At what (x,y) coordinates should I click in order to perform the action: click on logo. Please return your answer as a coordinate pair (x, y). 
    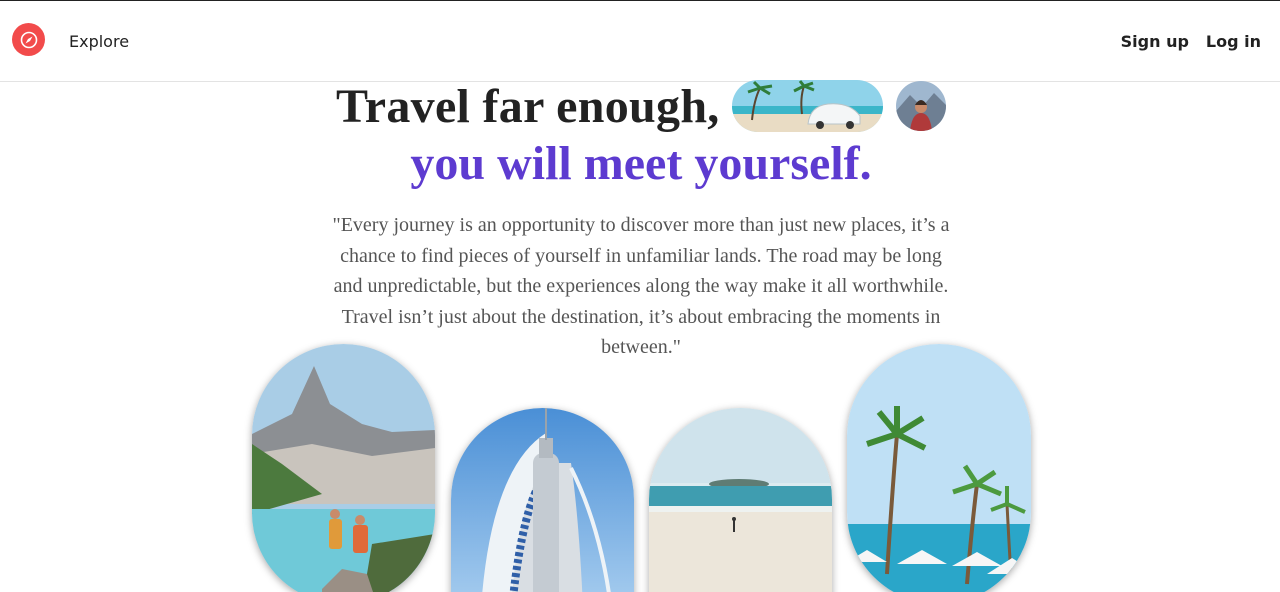
    Looking at the image, I should click on (28, 39).